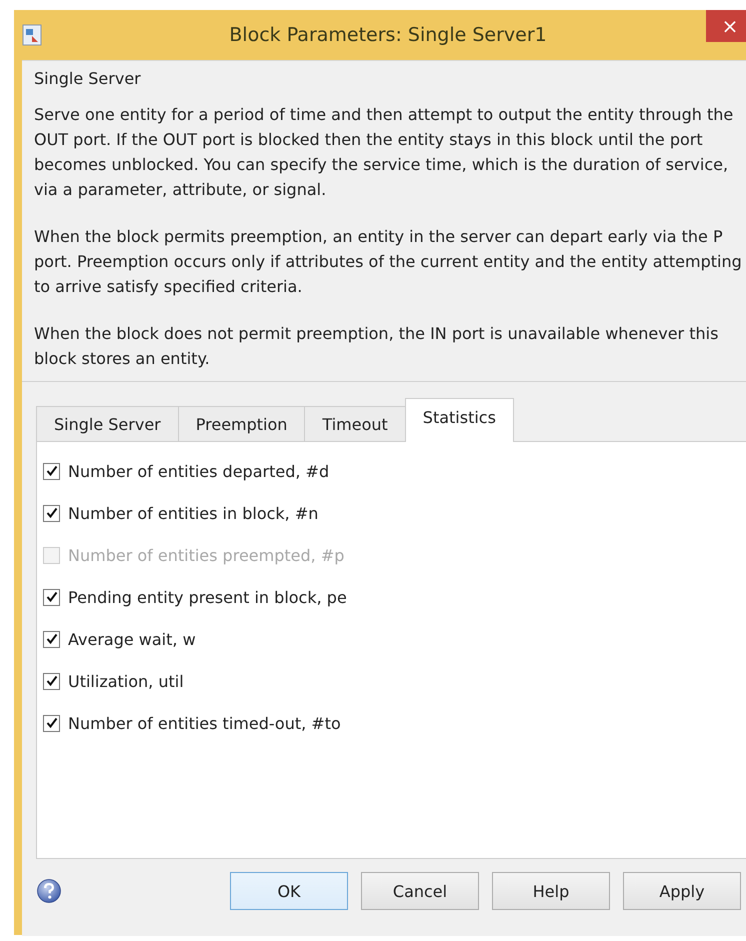 The height and width of the screenshot is (941, 746). I want to click on window-title: Block Parameters: Single Server1, so click(388, 35).